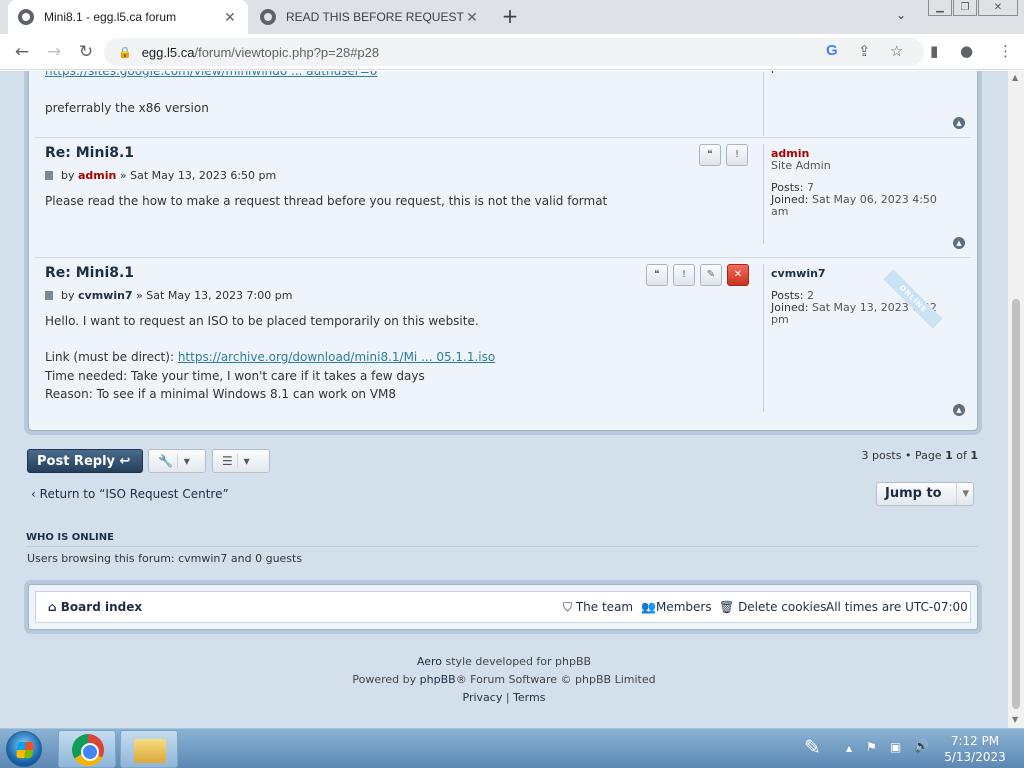  What do you see at coordinates (375, 17) in the screenshot?
I see `tab-title: READ THIS BEFORE REQUESTING` at bounding box center [375, 17].